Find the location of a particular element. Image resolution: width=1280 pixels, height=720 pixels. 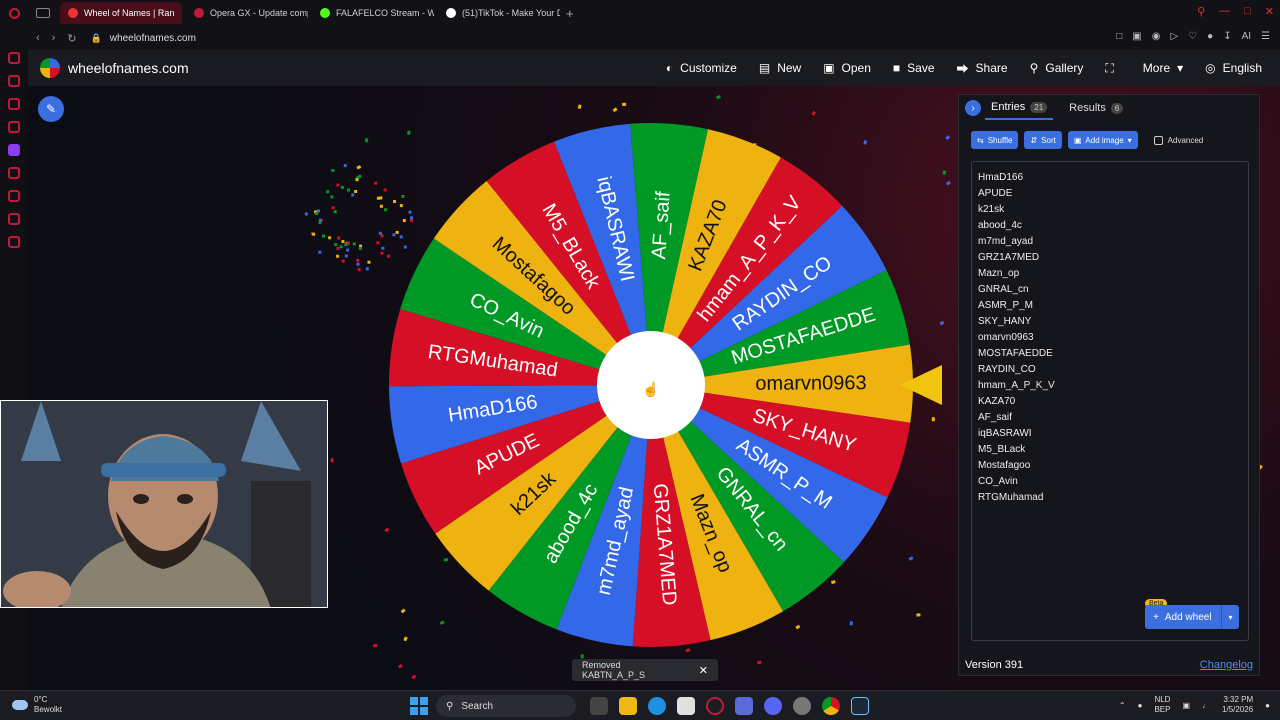

menu-item-label: English is located at coordinates (1242, 68).